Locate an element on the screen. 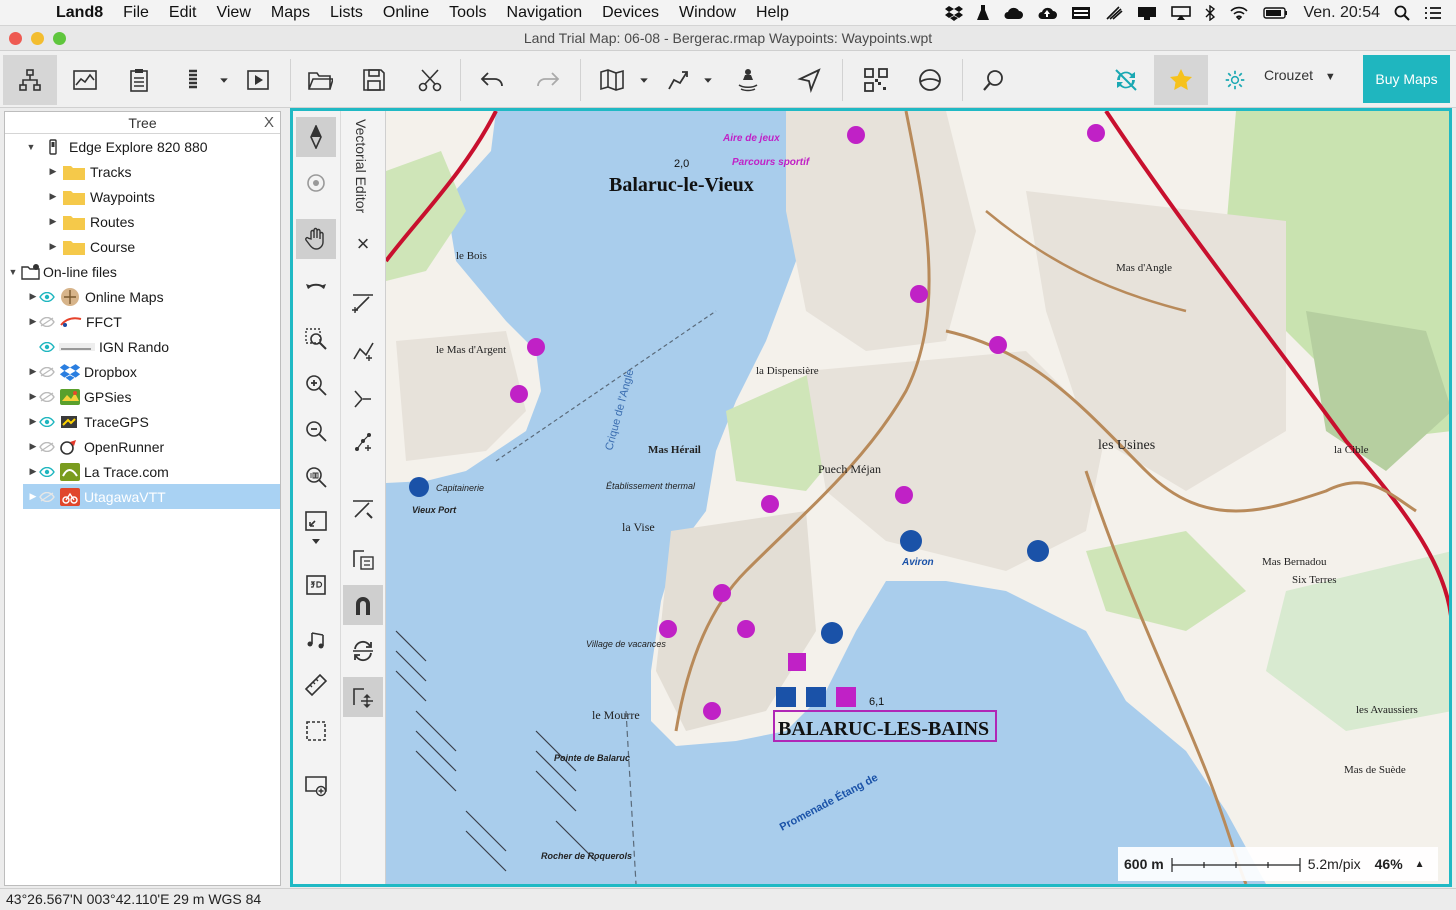 The height and width of the screenshot is (910, 1456). profile-chart-button is located at coordinates (85, 80).